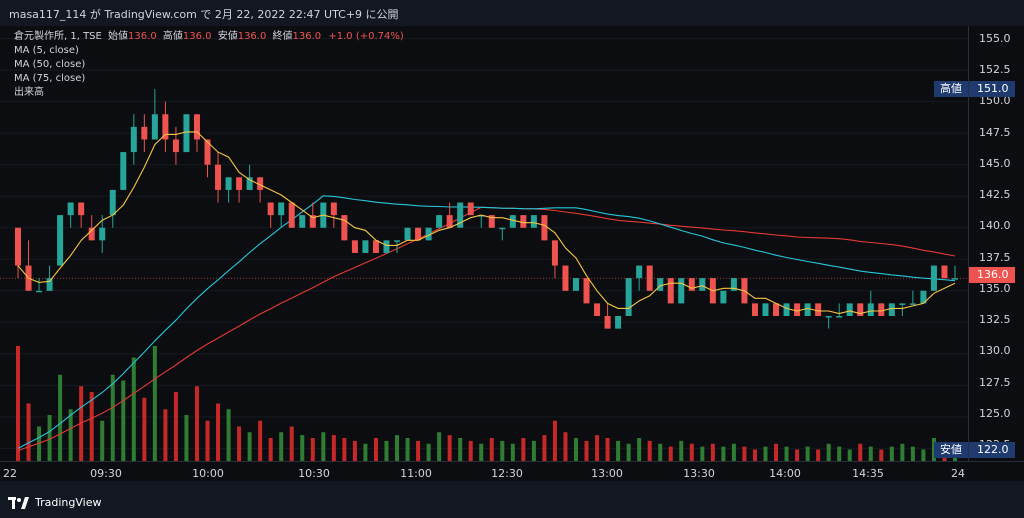  I want to click on low-label: 安値, so click(227, 36).